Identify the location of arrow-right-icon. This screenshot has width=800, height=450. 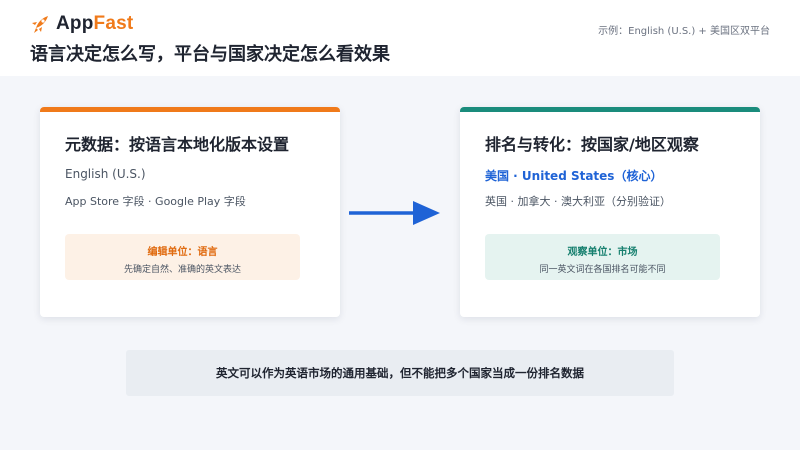
(394, 213).